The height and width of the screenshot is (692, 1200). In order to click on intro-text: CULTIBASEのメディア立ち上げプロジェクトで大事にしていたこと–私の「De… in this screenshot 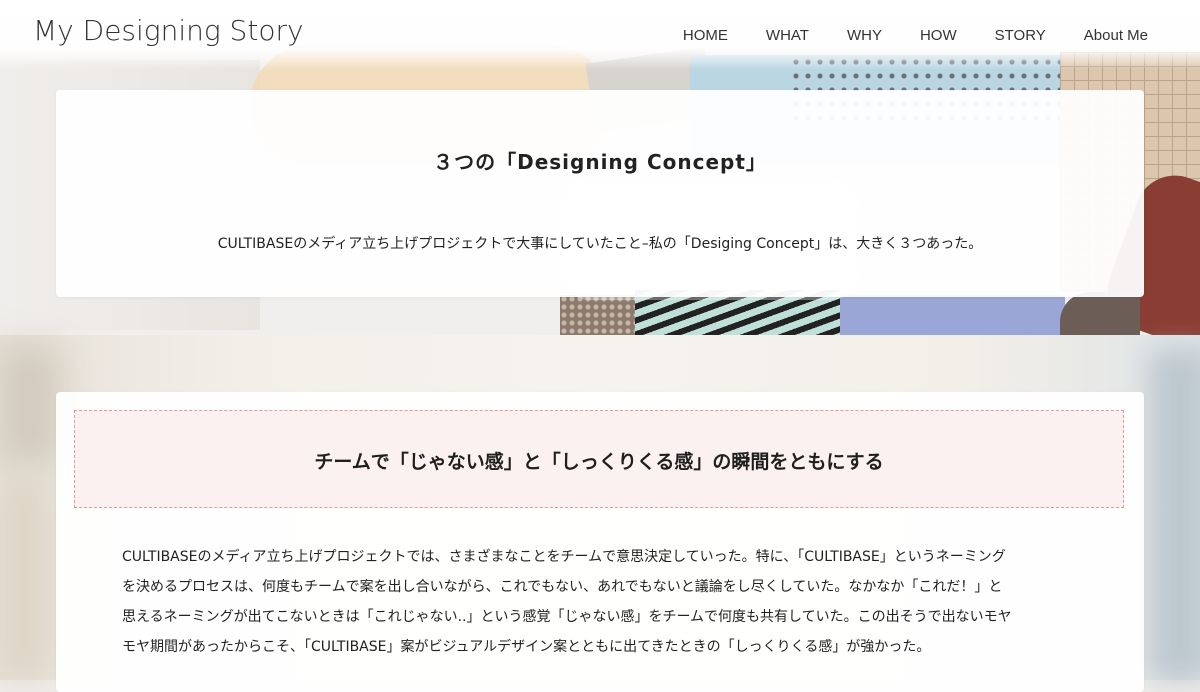, I will do `click(600, 244)`.